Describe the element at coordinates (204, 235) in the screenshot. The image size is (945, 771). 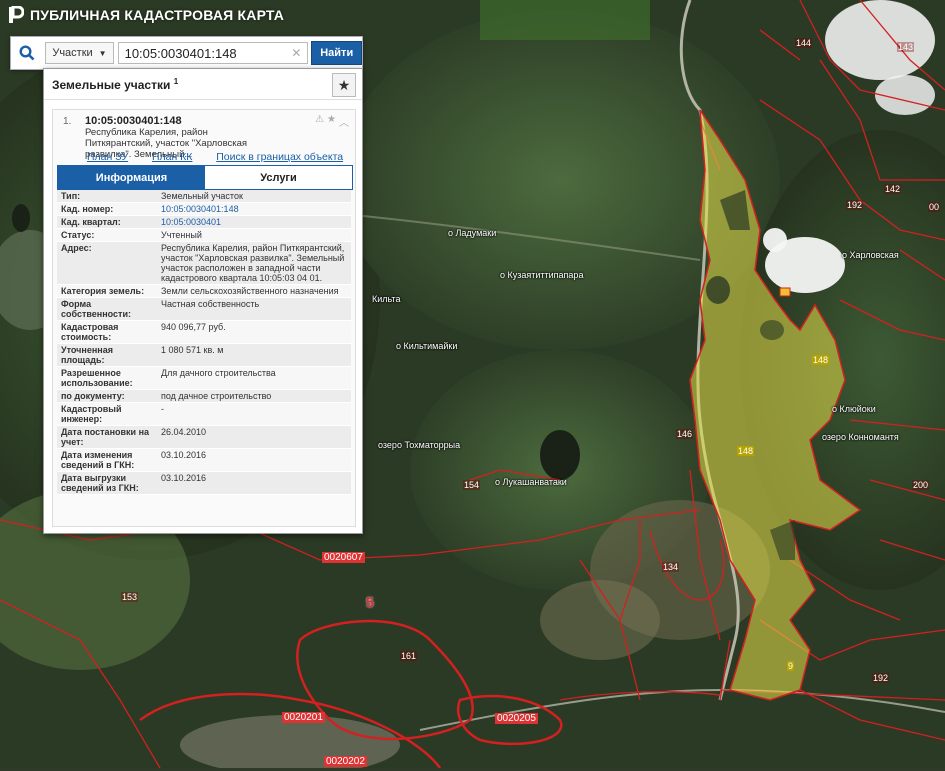
I see `table-row: Статус: Учтенный` at that location.